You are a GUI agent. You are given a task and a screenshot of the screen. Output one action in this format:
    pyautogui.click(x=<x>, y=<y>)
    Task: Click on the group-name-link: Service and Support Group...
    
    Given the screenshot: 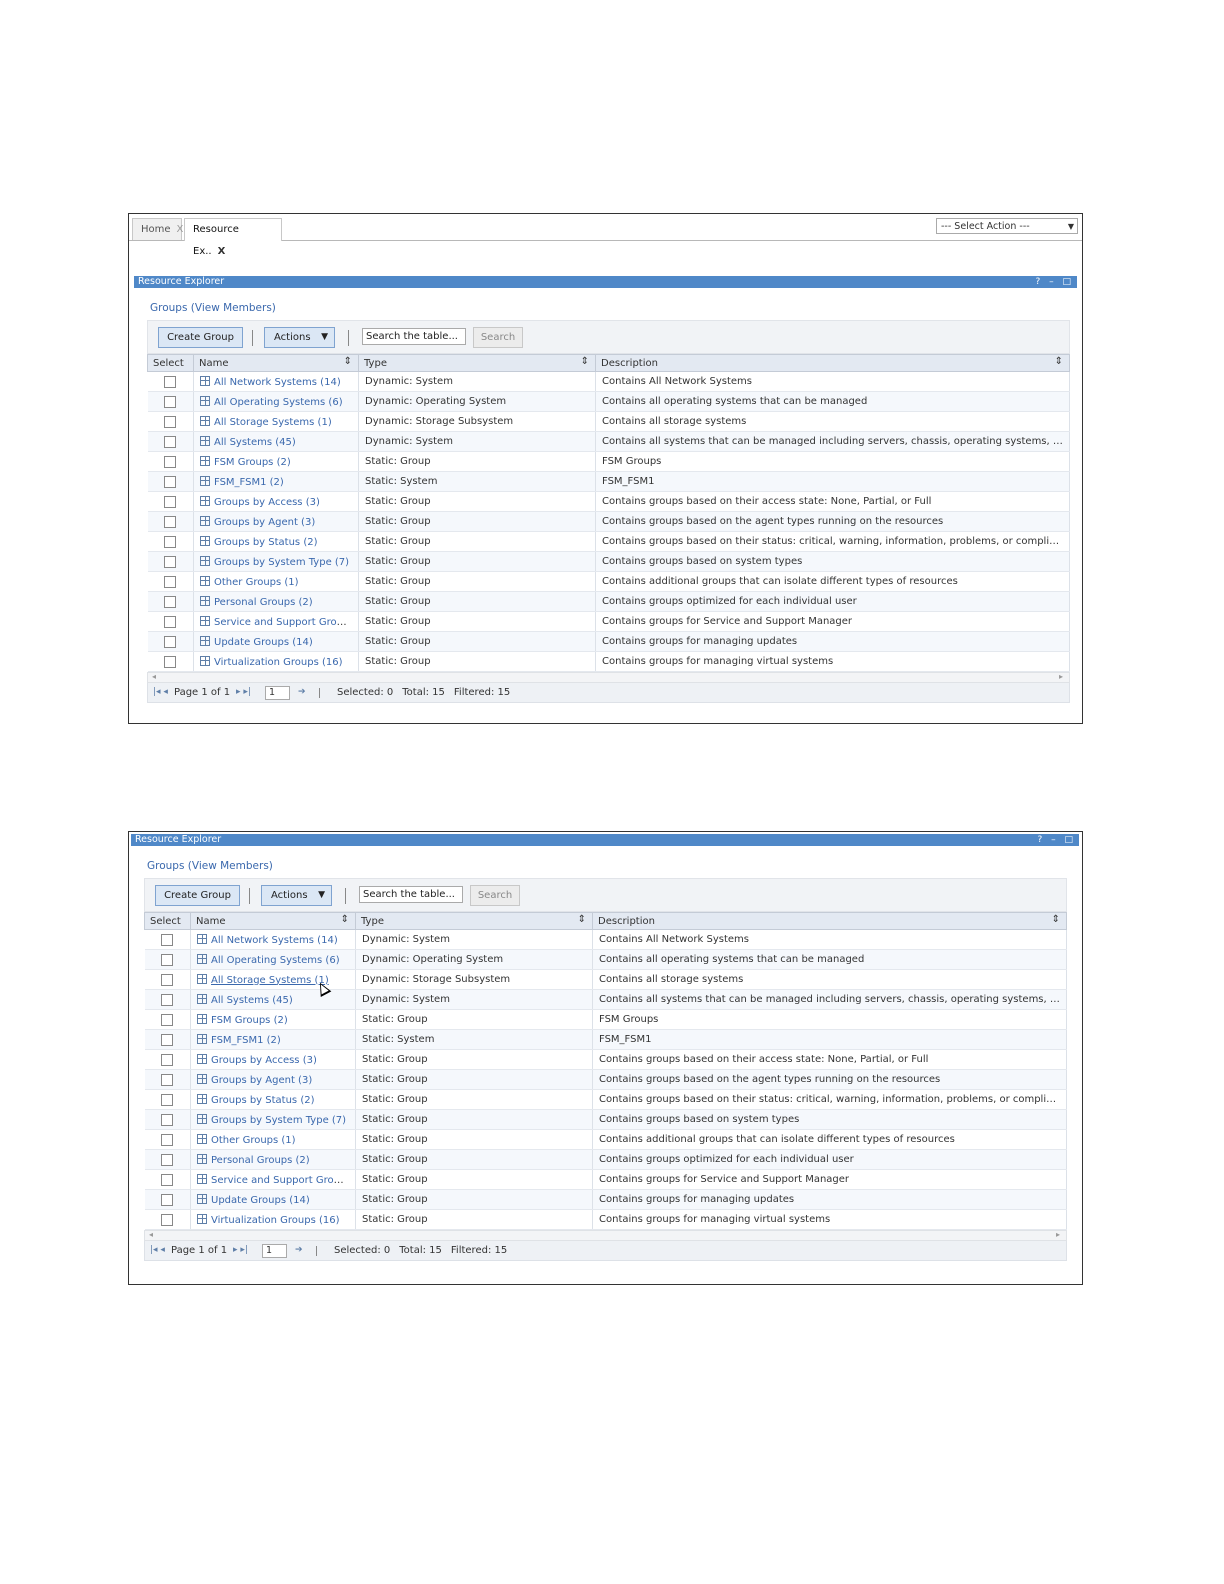 What is the action you would take?
    pyautogui.click(x=283, y=1180)
    